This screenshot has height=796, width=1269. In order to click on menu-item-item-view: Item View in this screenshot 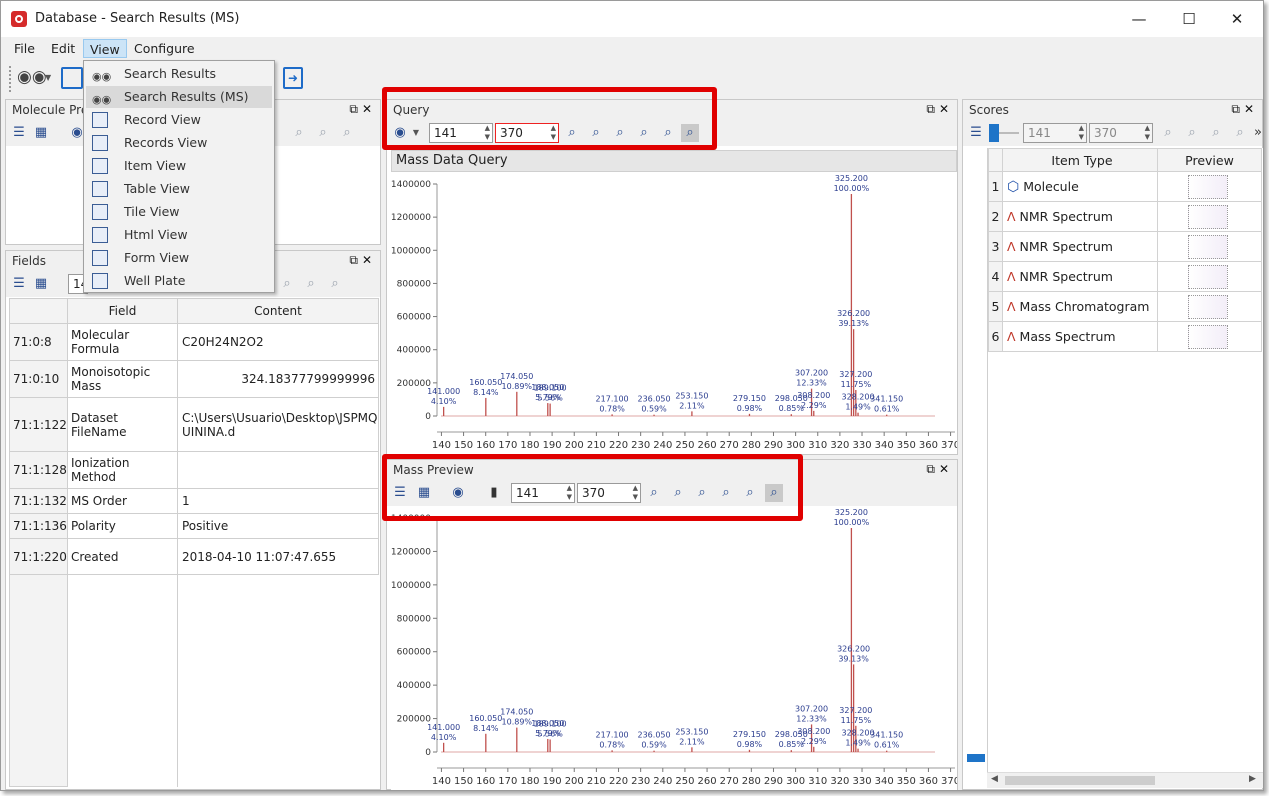, I will do `click(179, 166)`.